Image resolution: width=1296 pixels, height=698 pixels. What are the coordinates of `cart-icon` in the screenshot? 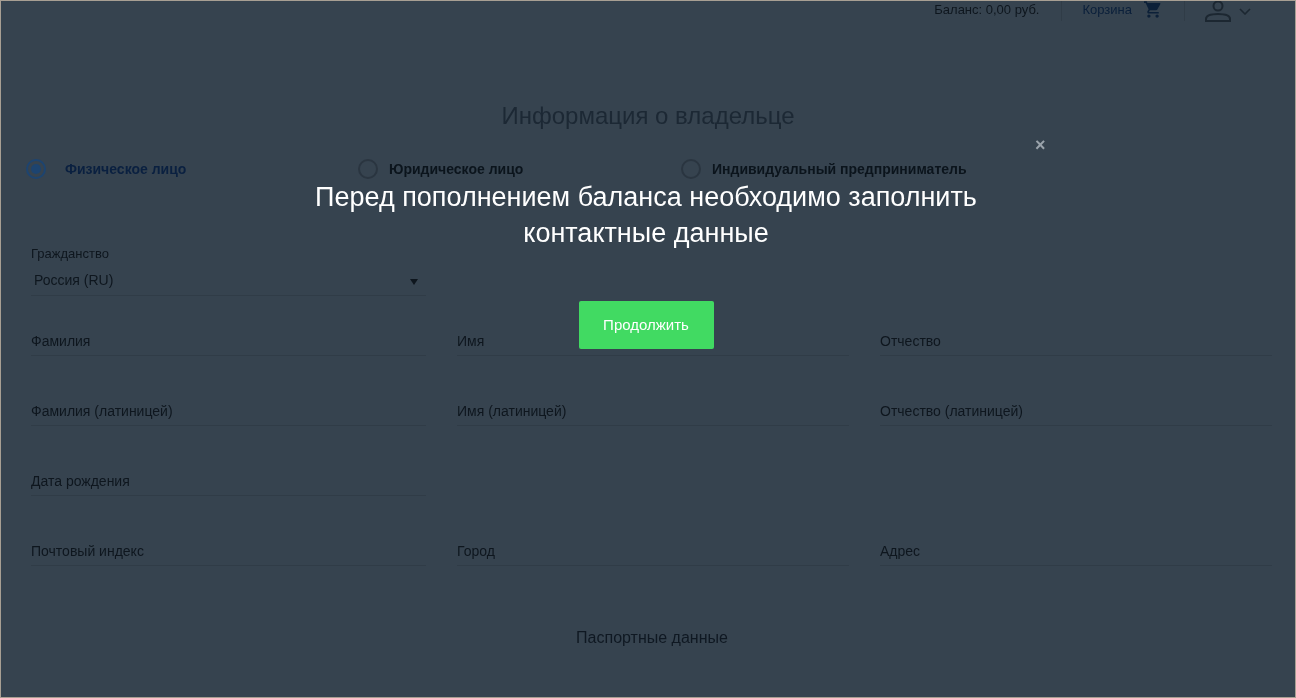 It's located at (1153, 9).